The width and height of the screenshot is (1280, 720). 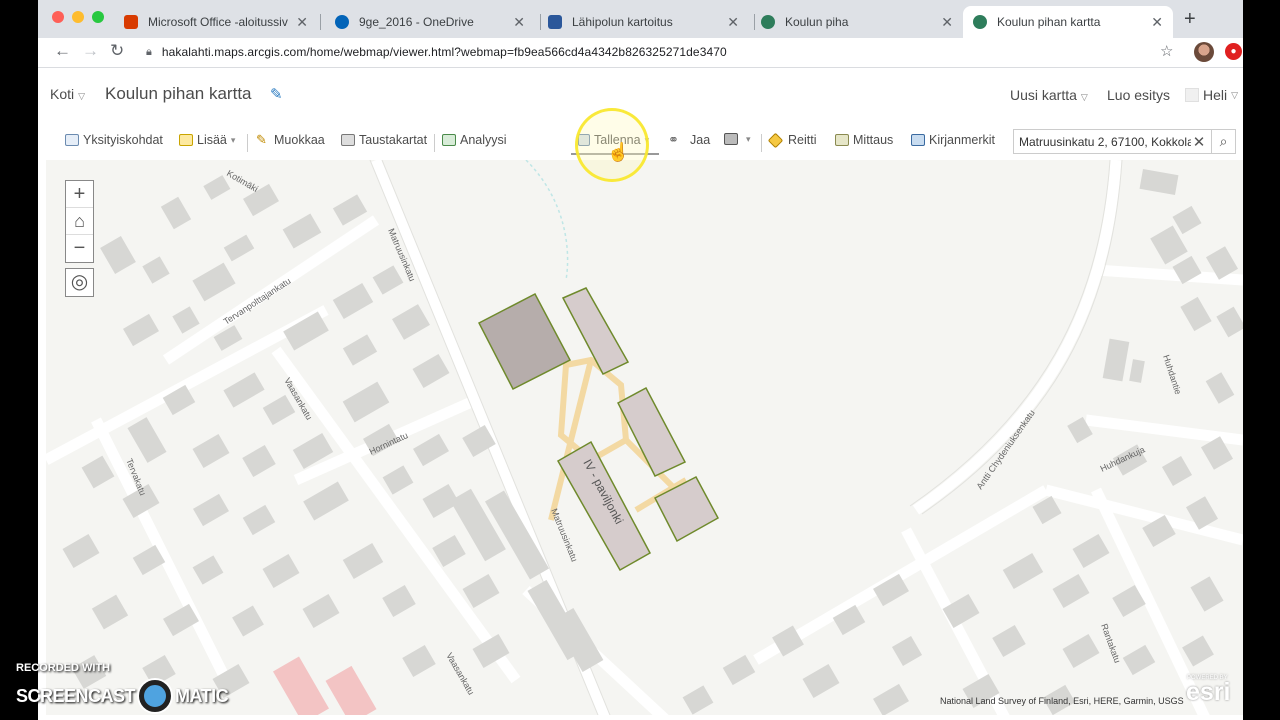 What do you see at coordinates (62, 51) in the screenshot?
I see `back-arrow-icon: ←` at bounding box center [62, 51].